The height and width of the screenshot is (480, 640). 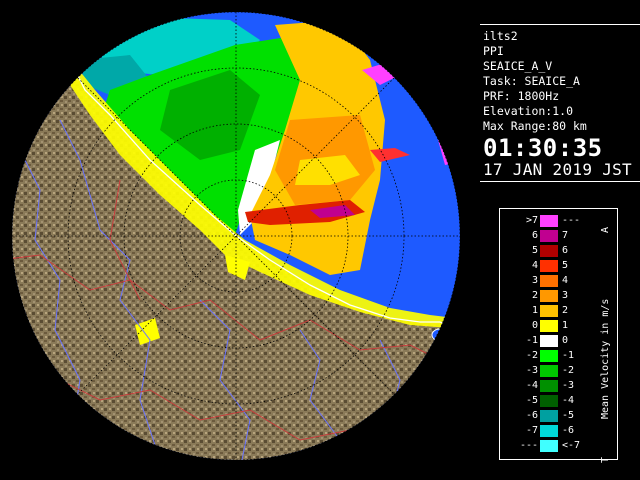 What do you see at coordinates (518, 66) in the screenshot?
I see `parameter-name: SEAICE_A_V` at bounding box center [518, 66].